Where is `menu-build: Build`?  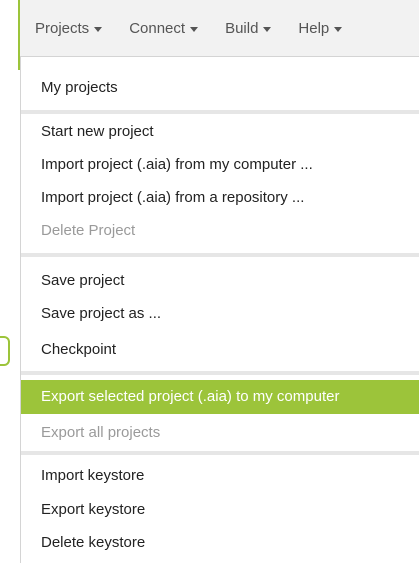 menu-build: Build is located at coordinates (248, 28).